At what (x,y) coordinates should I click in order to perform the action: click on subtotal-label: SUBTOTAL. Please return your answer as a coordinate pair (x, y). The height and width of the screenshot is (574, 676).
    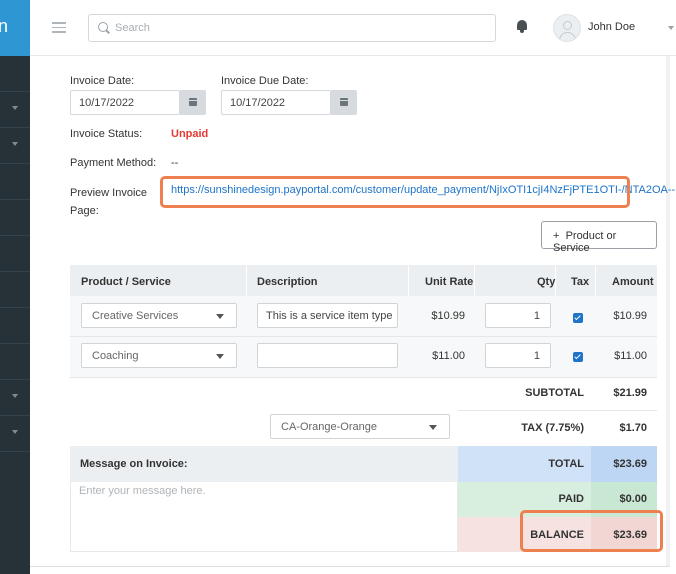
    Looking at the image, I should click on (554, 393).